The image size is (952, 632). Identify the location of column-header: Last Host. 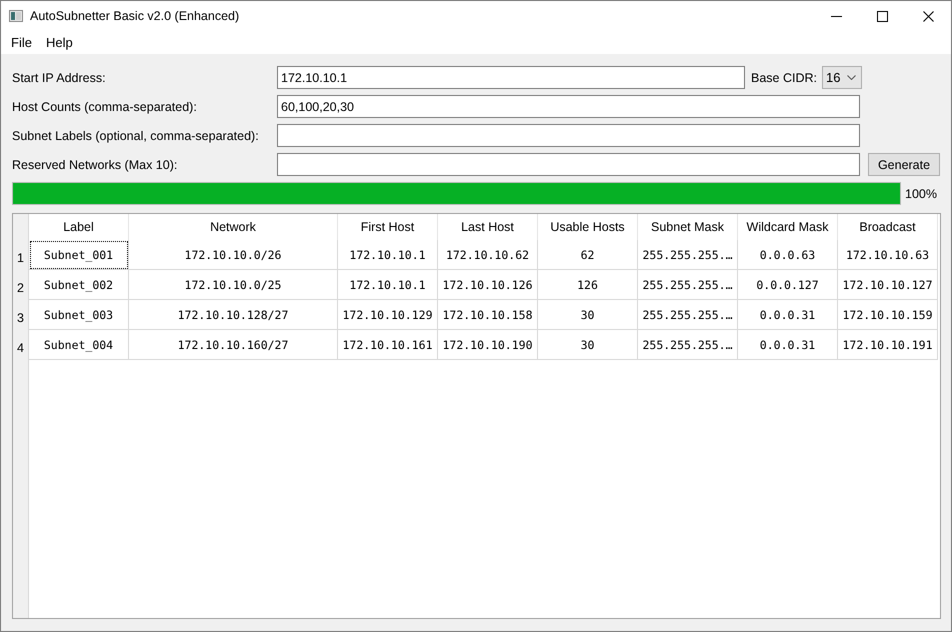
(488, 227).